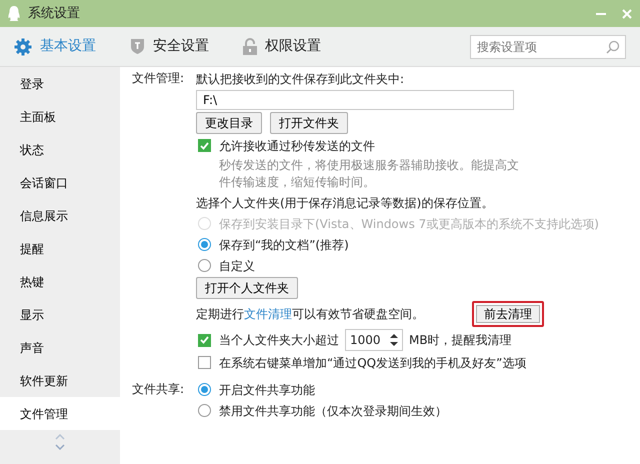 The height and width of the screenshot is (464, 640). Describe the element at coordinates (282, 46) in the screenshot. I see `tab: 权限设置` at that location.